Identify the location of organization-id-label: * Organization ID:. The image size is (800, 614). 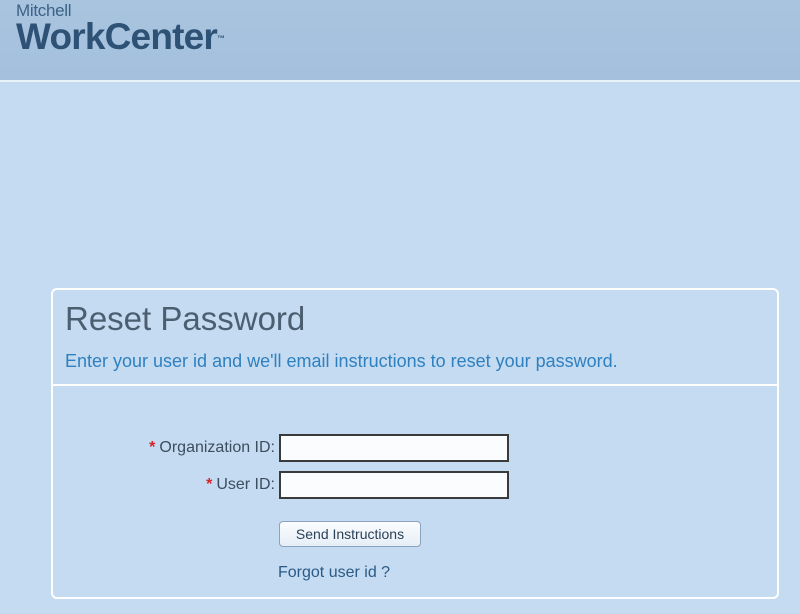
(212, 448).